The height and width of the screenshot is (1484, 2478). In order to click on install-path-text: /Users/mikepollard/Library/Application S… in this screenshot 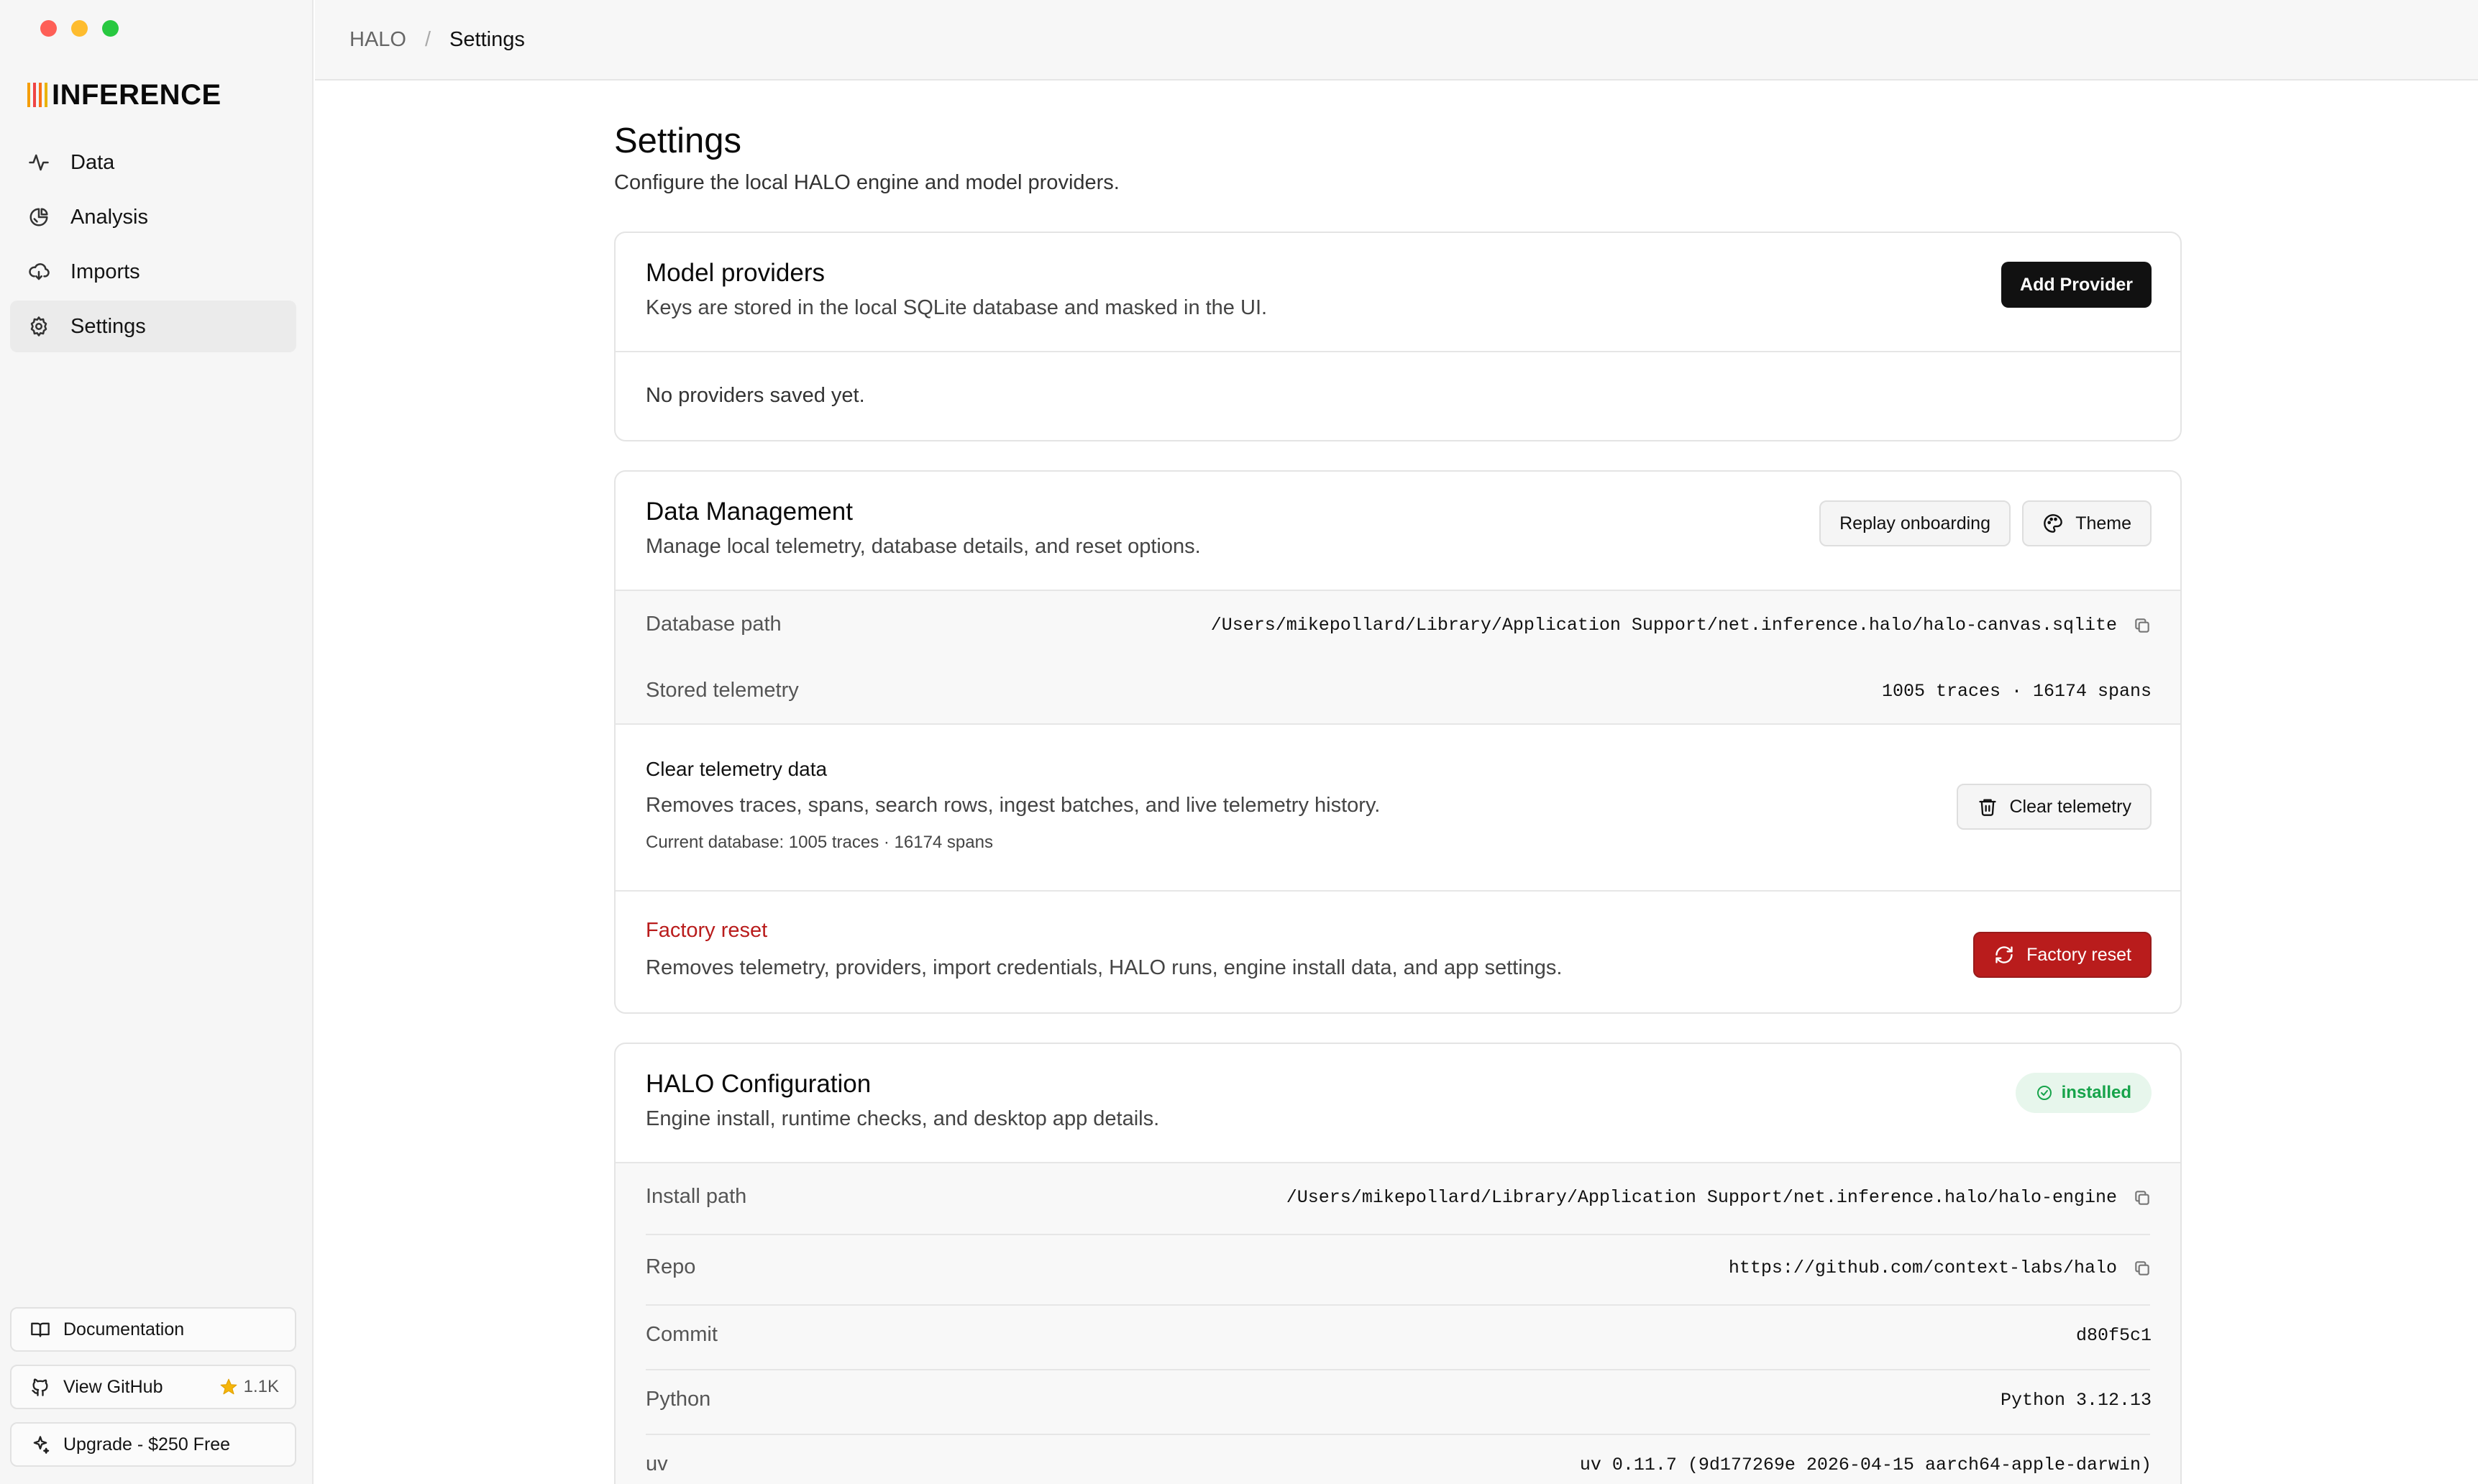, I will do `click(1702, 1197)`.